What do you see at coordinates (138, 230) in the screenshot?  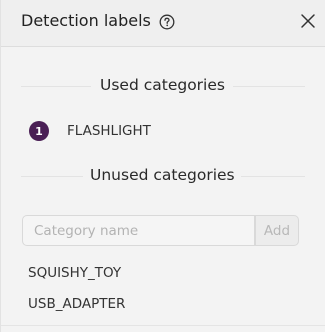 I see `category-name-input` at bounding box center [138, 230].